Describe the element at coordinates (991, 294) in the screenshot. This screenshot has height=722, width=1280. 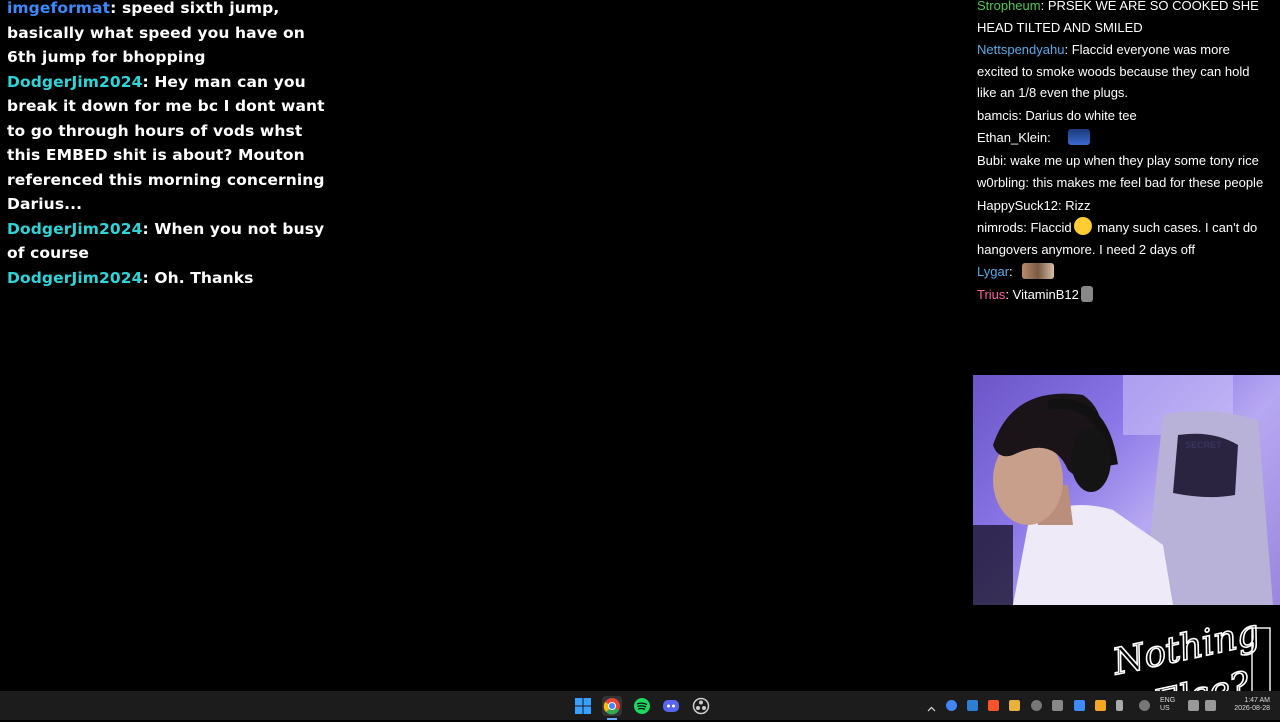
I see `chat-username: Trius` at that location.